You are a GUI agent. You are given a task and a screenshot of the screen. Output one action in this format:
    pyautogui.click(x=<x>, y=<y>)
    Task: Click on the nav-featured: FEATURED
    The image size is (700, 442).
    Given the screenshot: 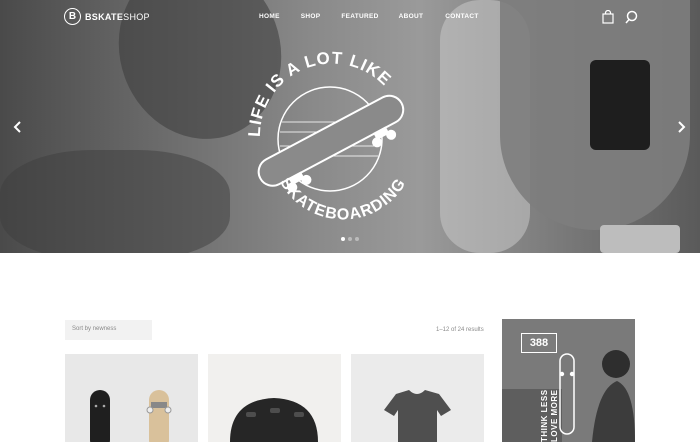 What is the action you would take?
    pyautogui.click(x=359, y=16)
    